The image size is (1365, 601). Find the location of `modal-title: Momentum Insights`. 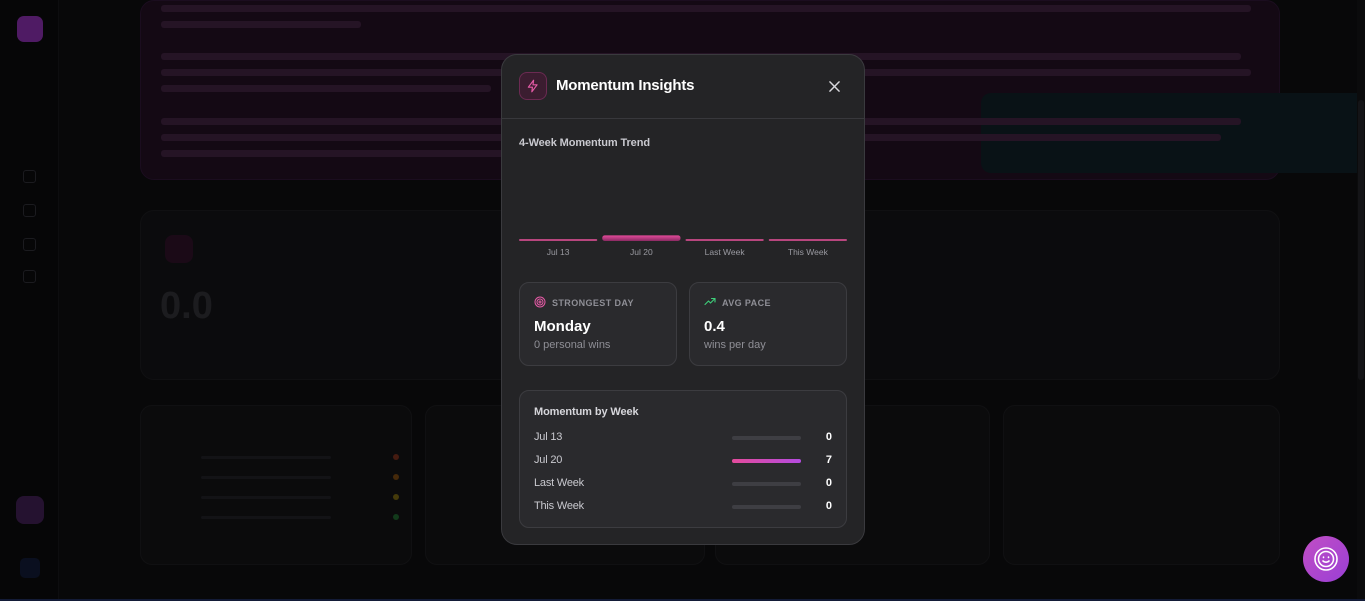

modal-title: Momentum Insights is located at coordinates (625, 85).